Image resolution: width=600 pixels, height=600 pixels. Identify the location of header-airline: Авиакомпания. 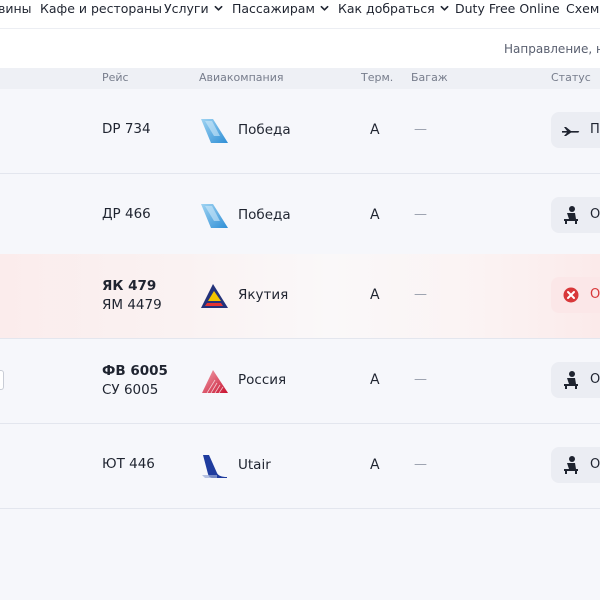
(241, 77).